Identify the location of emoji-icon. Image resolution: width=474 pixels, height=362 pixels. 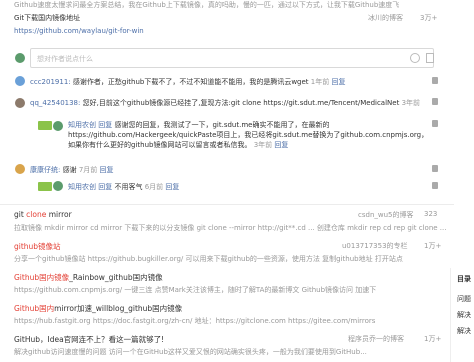
(415, 58).